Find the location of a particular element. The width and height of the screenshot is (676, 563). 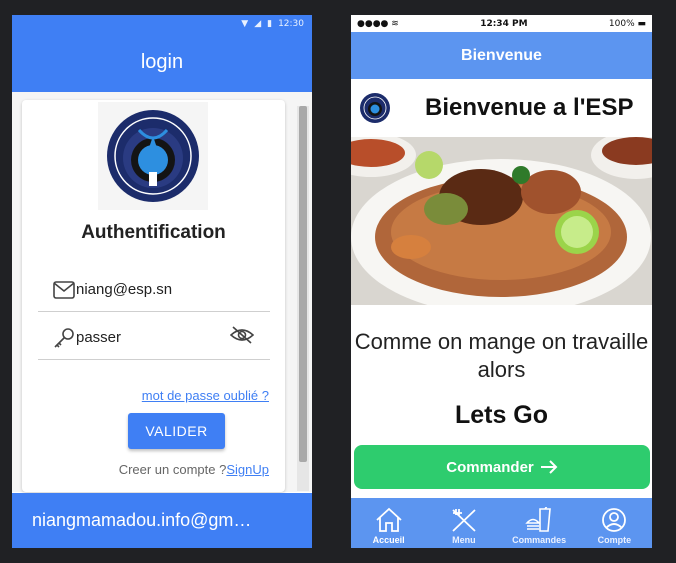

order-button: Commander is located at coordinates (502, 467).